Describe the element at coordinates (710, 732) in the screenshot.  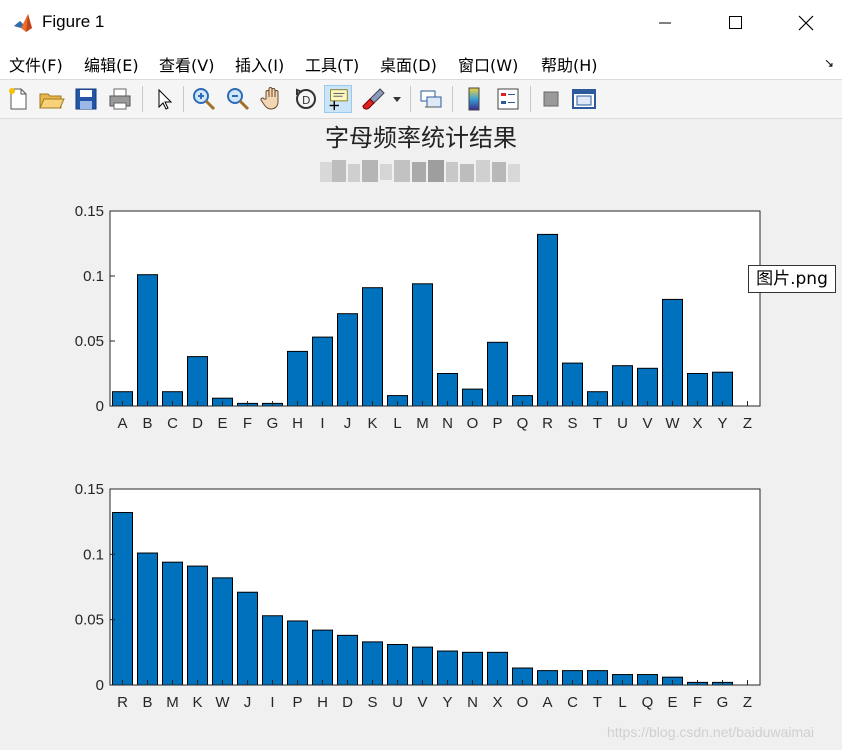
I see `watermark: https://blog.csdn.net/baiduwaimai` at that location.